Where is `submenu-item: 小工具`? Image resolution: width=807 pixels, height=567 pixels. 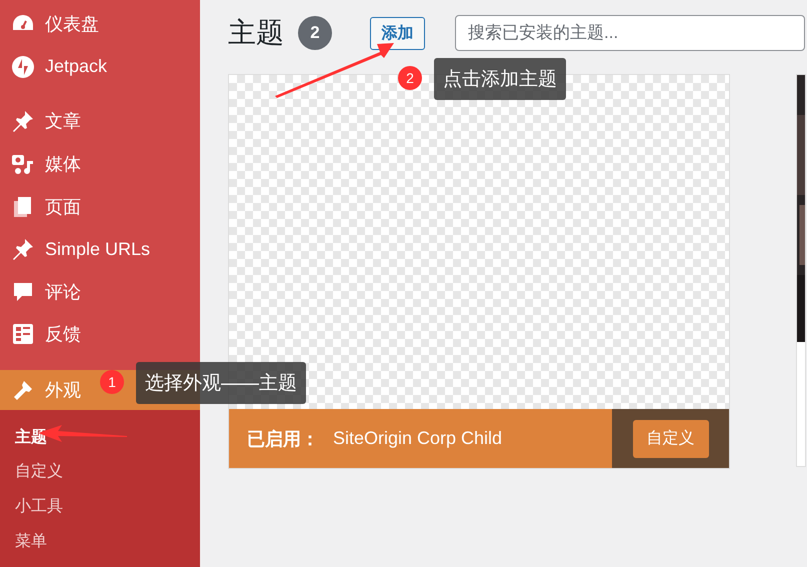 submenu-item: 小工具 is located at coordinates (100, 506).